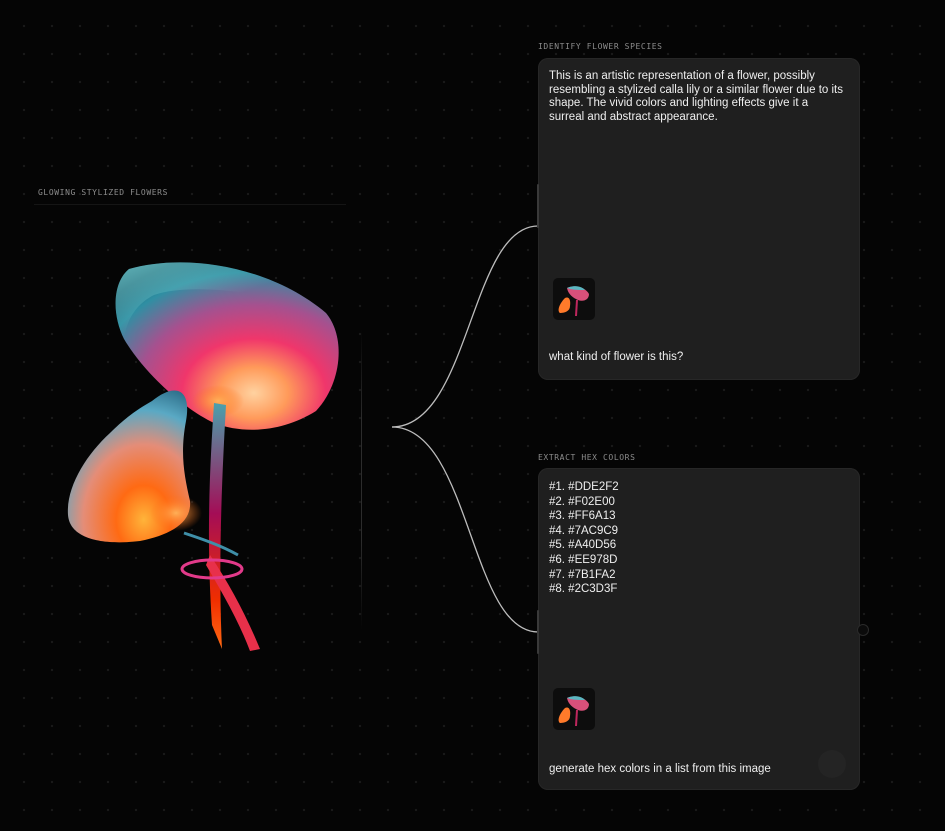 The height and width of the screenshot is (831, 945). Describe the element at coordinates (583, 559) in the screenshot. I see `hex-color-item: #6. #EE978D` at that location.